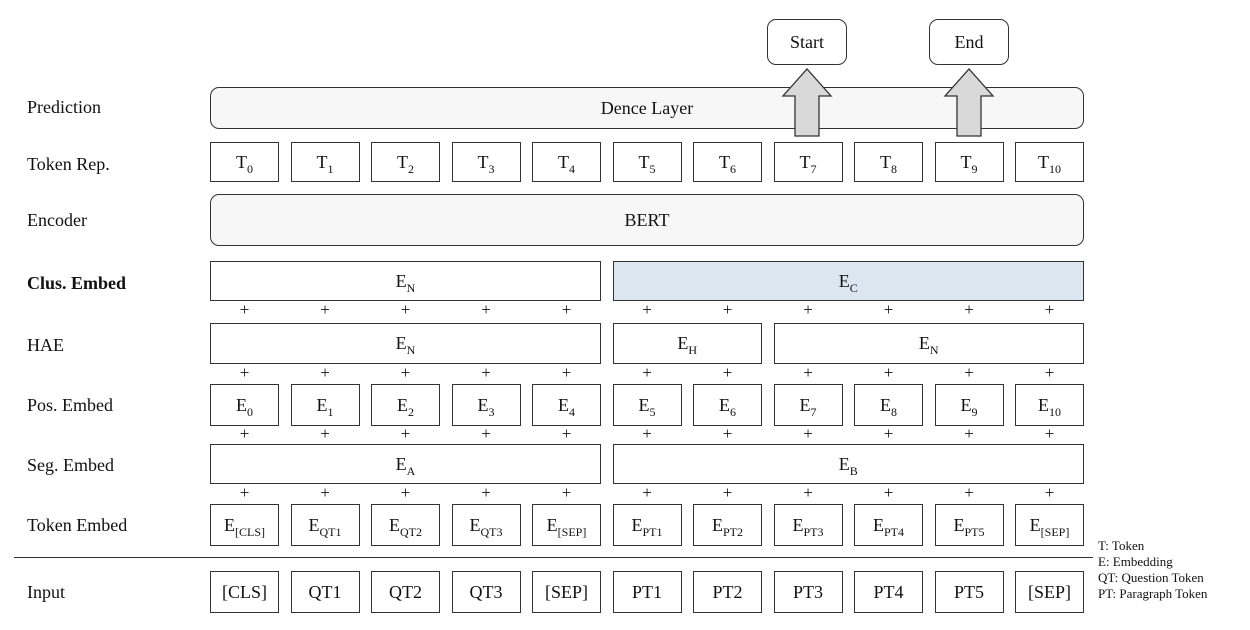 Image resolution: width=1250 pixels, height=630 pixels. Describe the element at coordinates (553, 557) in the screenshot. I see `input-separator-line` at that location.